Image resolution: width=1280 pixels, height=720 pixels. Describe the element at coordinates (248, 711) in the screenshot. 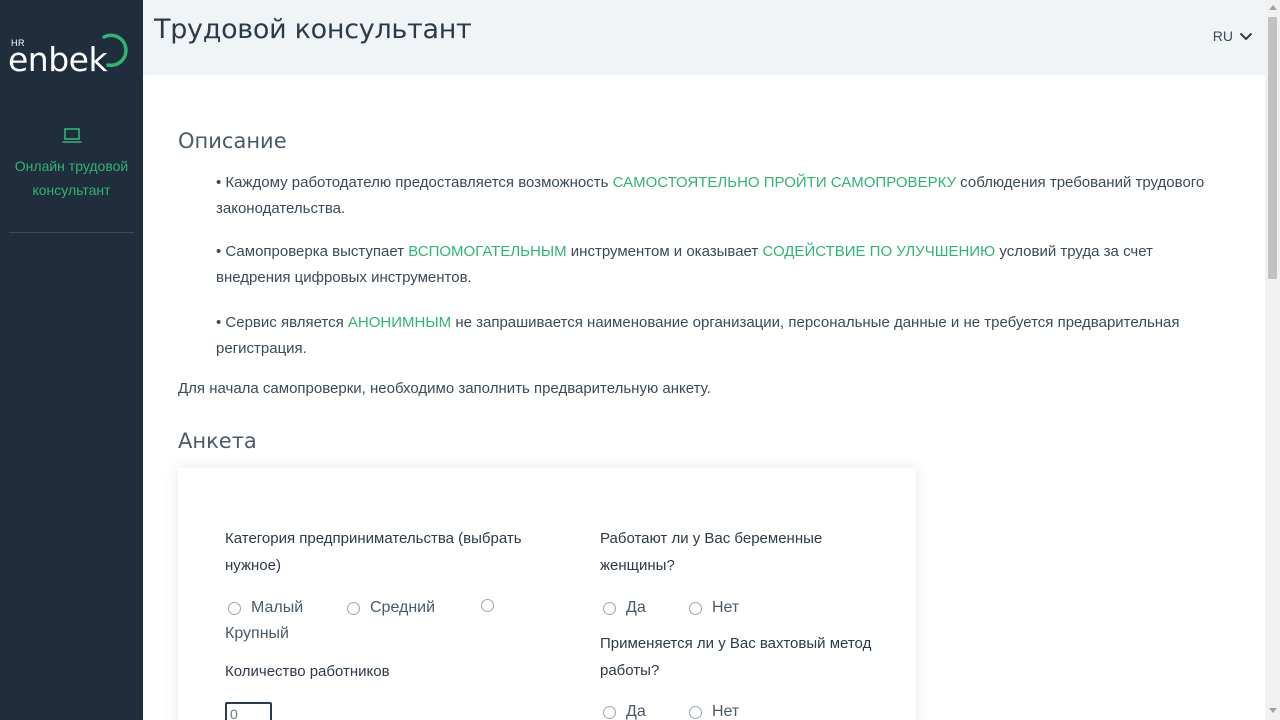

I see `employees-count-input` at that location.